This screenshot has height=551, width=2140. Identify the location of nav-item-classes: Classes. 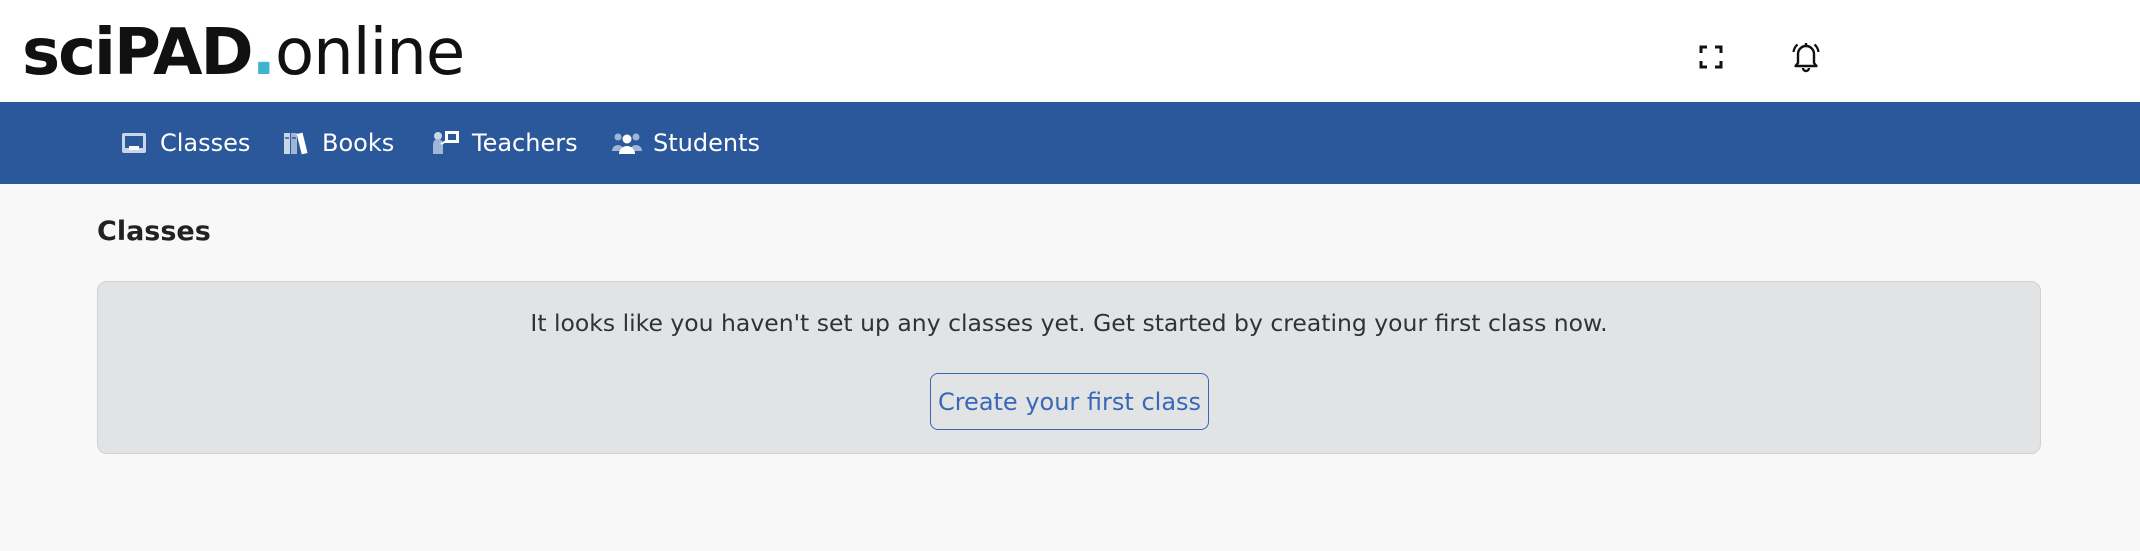
(184, 143).